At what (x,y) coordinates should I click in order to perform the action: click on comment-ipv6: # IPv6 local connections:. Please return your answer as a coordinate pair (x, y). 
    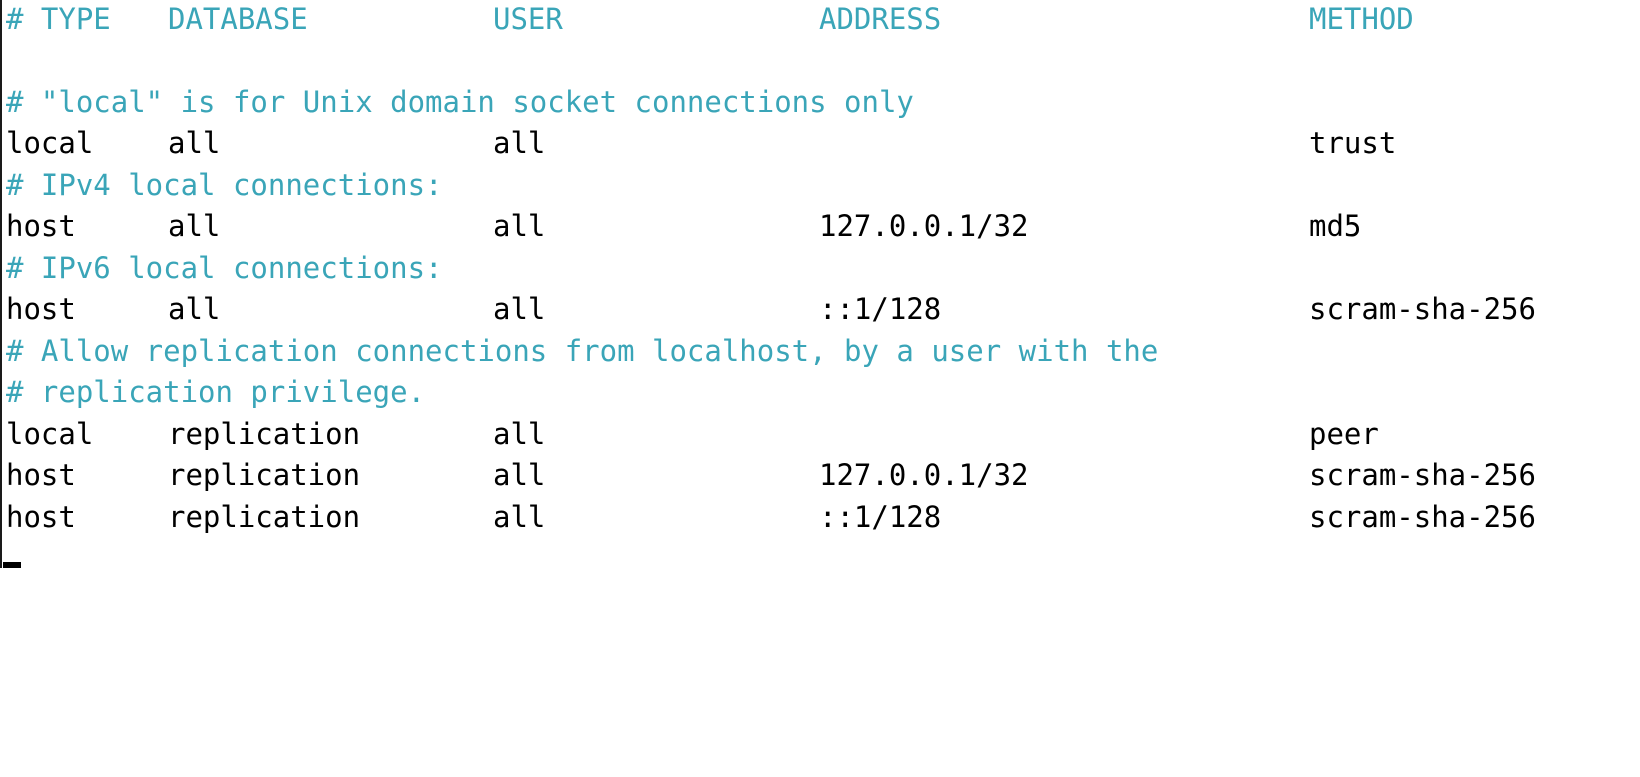
    Looking at the image, I should click on (224, 268).